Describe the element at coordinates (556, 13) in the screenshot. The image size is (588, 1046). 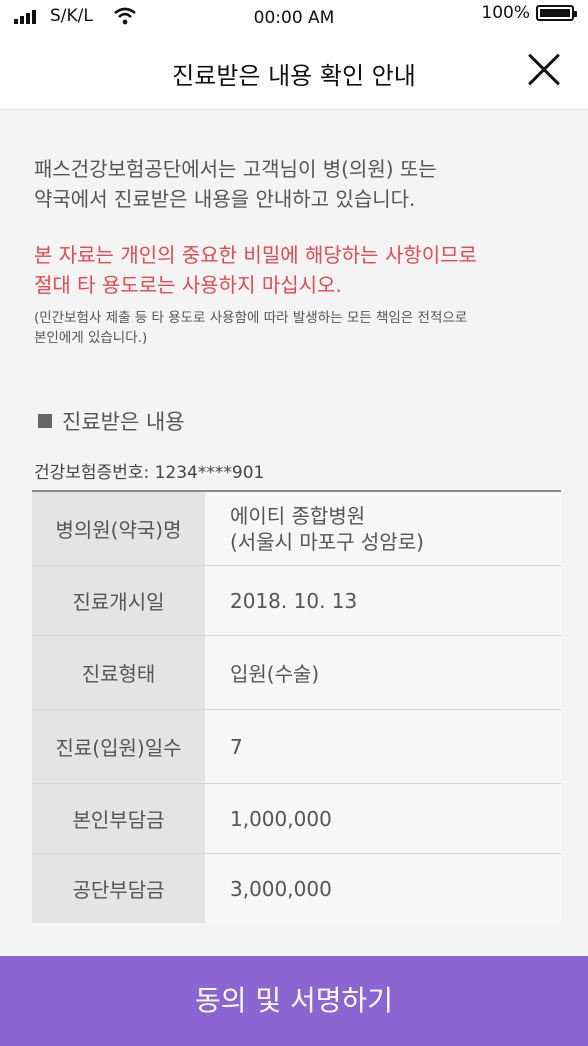
I see `battery-icon` at that location.